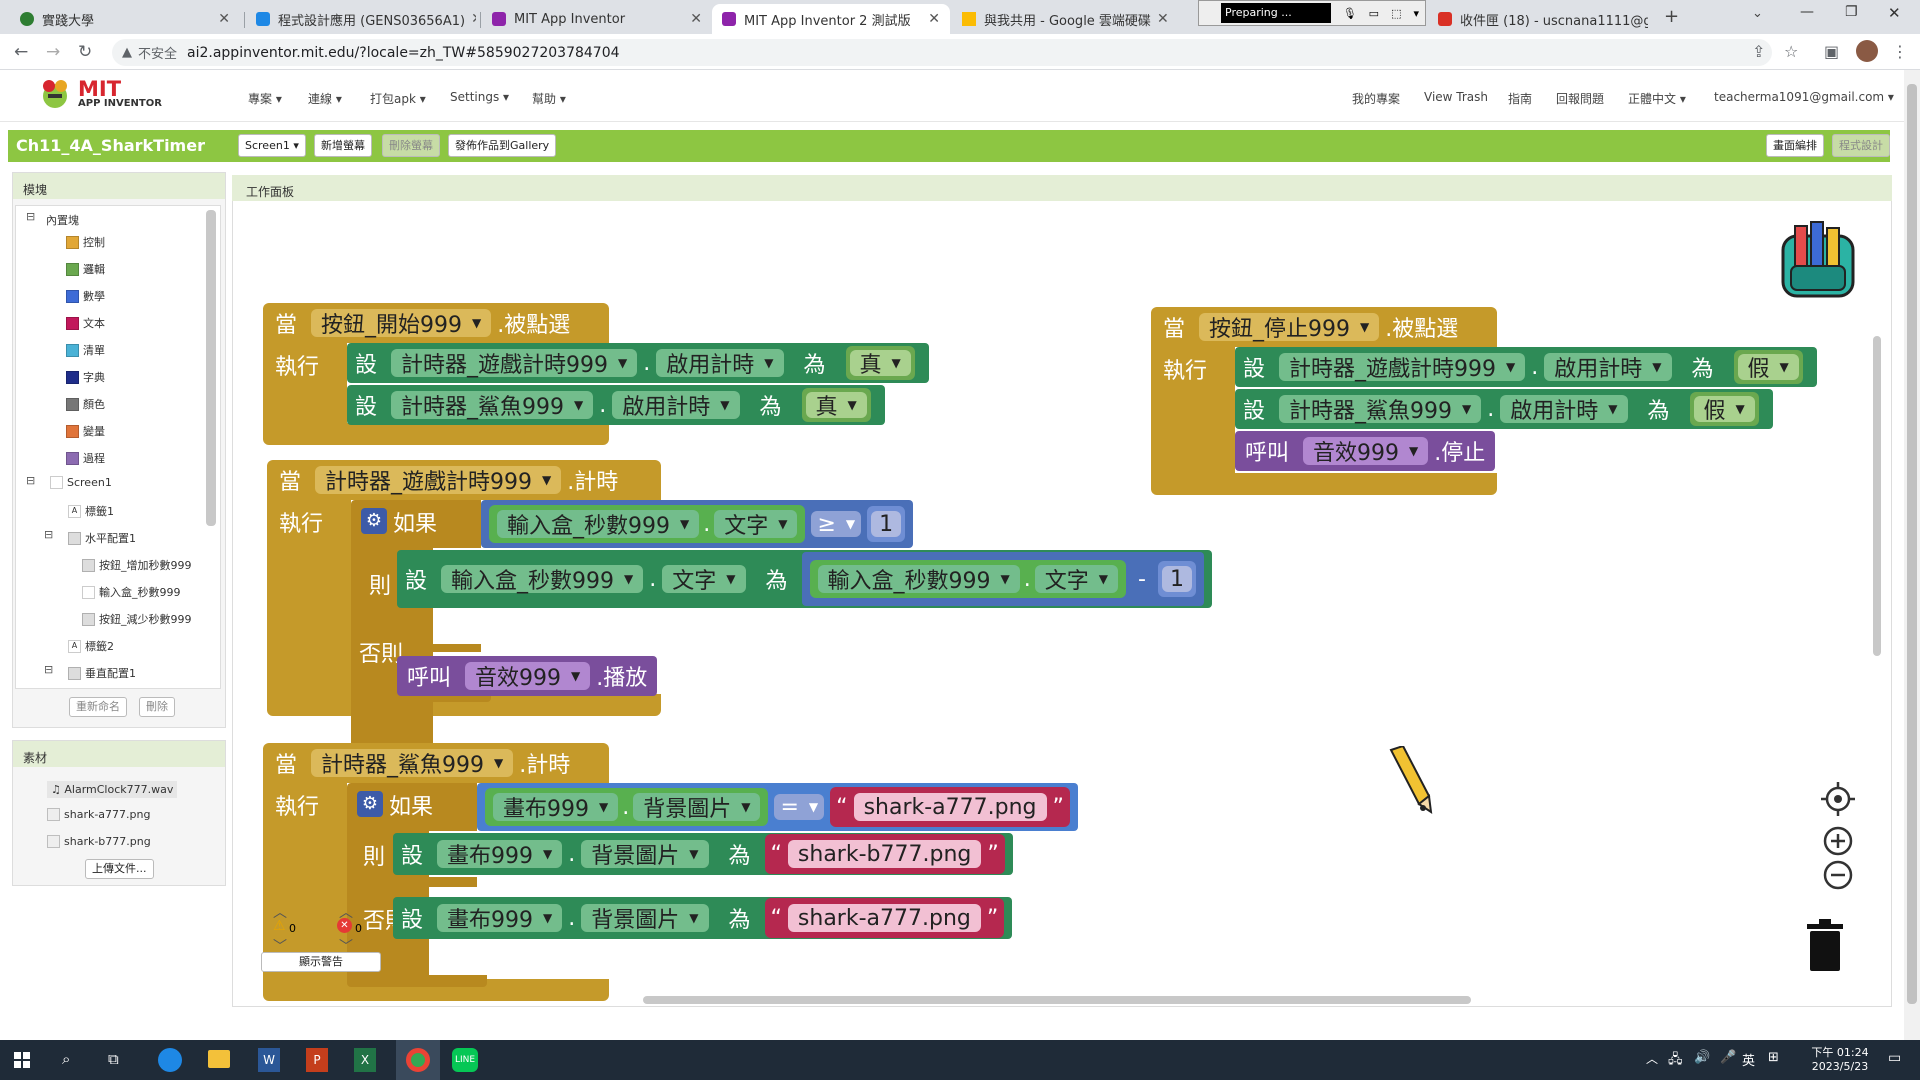  I want to click on set-block-shark-timer: 設 計時器_鯊魚999 ▼ . 啟用計時 ▼ 為 假 ▼, so click(1504, 409).